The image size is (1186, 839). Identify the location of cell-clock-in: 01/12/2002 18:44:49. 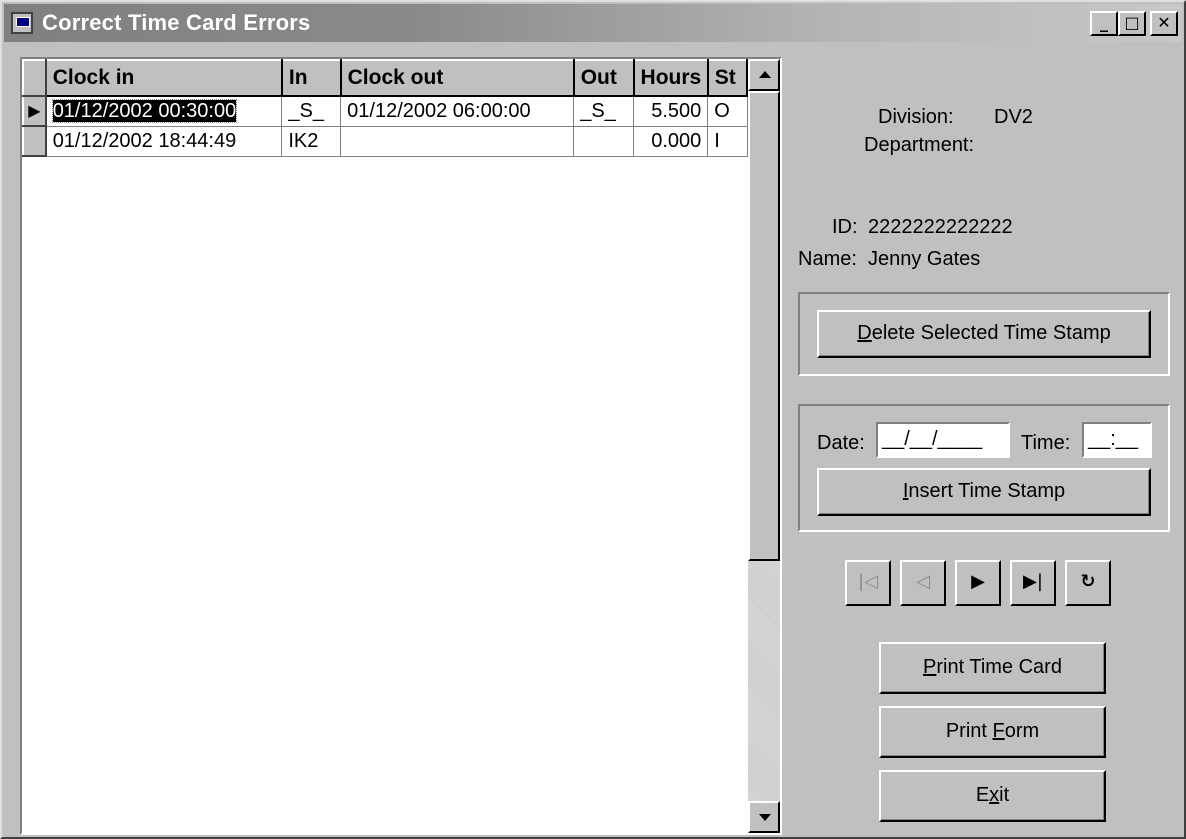
(164, 141).